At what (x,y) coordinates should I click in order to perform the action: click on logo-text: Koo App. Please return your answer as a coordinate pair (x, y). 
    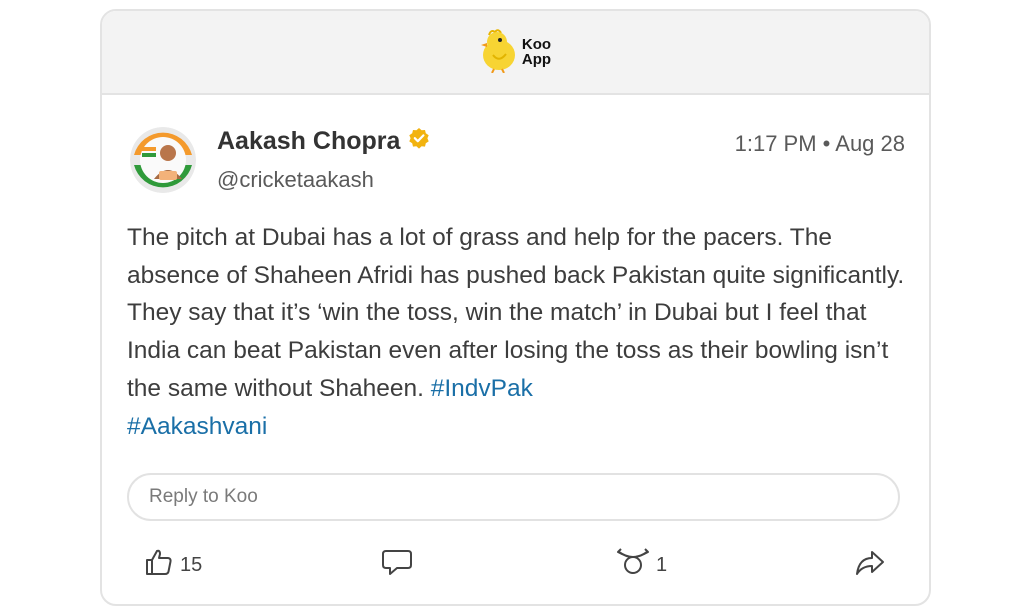
    Looking at the image, I should click on (536, 52).